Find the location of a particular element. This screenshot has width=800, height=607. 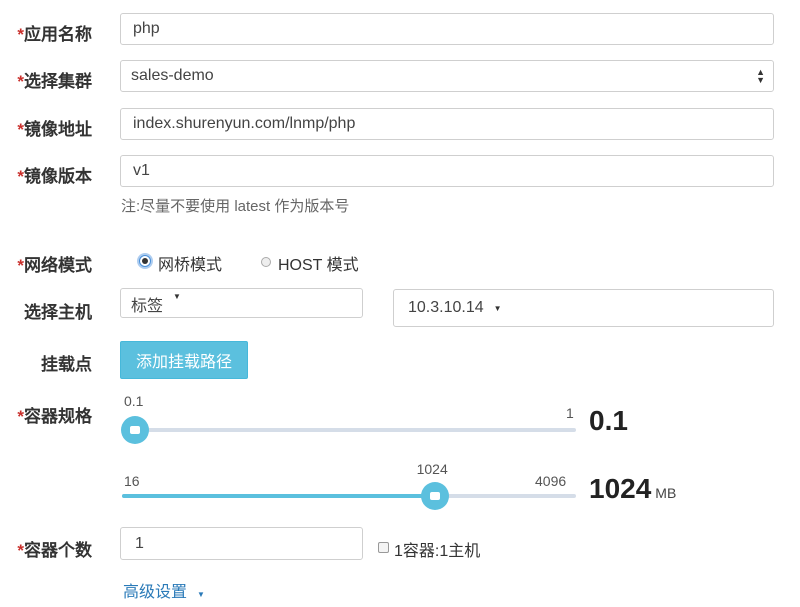

image-url-label: *镜像地址 is located at coordinates (54, 129).